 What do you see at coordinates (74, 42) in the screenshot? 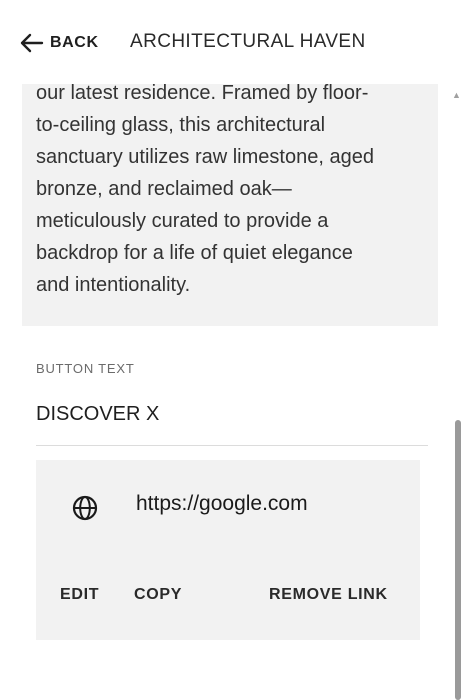
I see `back-label: BACK` at bounding box center [74, 42].